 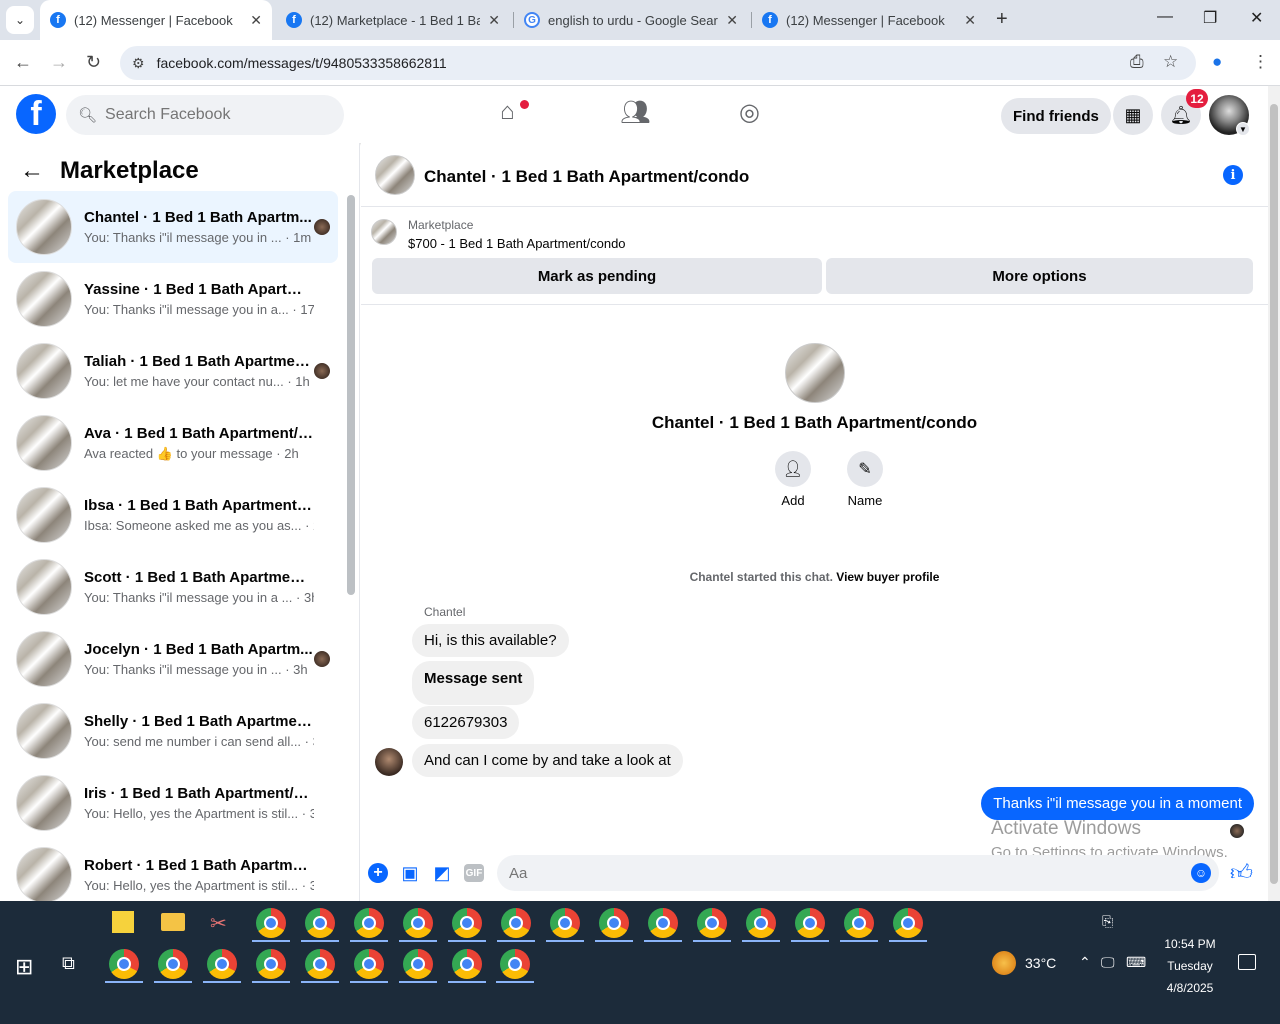 I want to click on menu-dots-icon: ⋮, so click(x=1260, y=62).